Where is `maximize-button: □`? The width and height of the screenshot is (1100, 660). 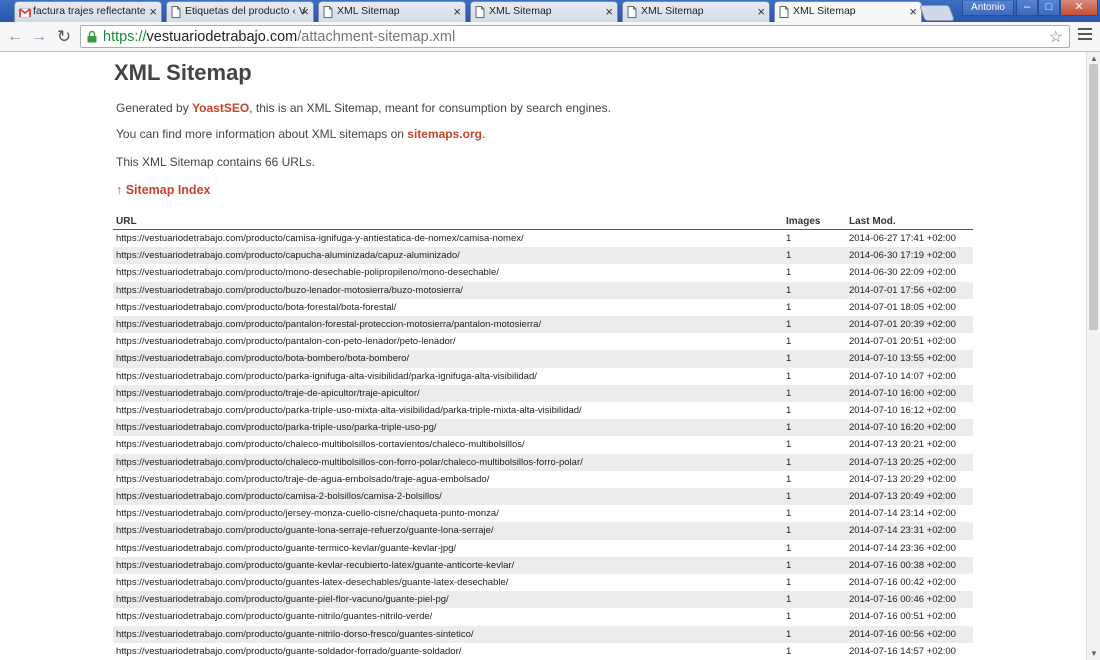
maximize-button: □ is located at coordinates (1049, 8).